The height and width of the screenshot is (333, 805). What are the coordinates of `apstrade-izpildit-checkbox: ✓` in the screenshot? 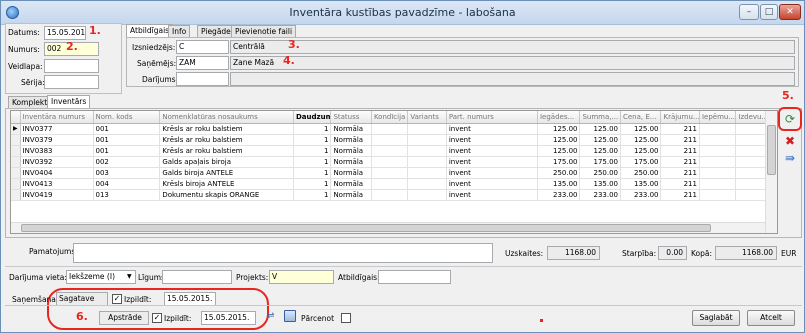 It's located at (157, 318).